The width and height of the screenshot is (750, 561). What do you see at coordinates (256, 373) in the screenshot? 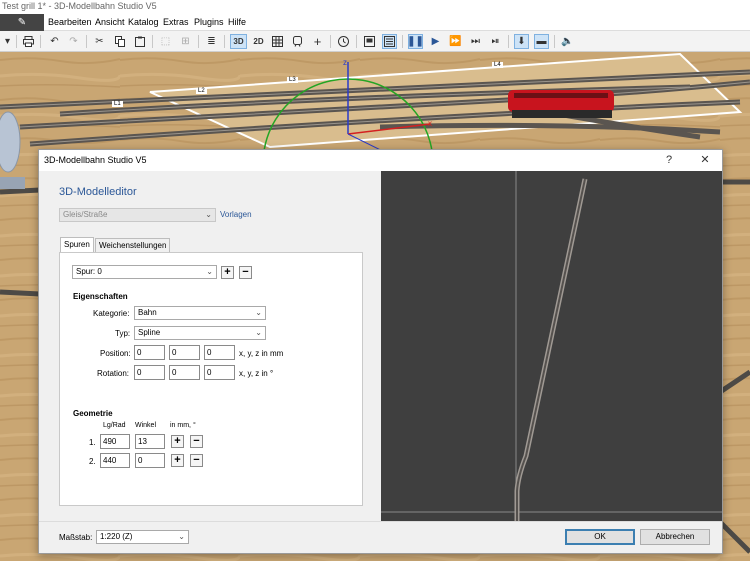
I see `rotation-unit: x, y, z in °` at bounding box center [256, 373].